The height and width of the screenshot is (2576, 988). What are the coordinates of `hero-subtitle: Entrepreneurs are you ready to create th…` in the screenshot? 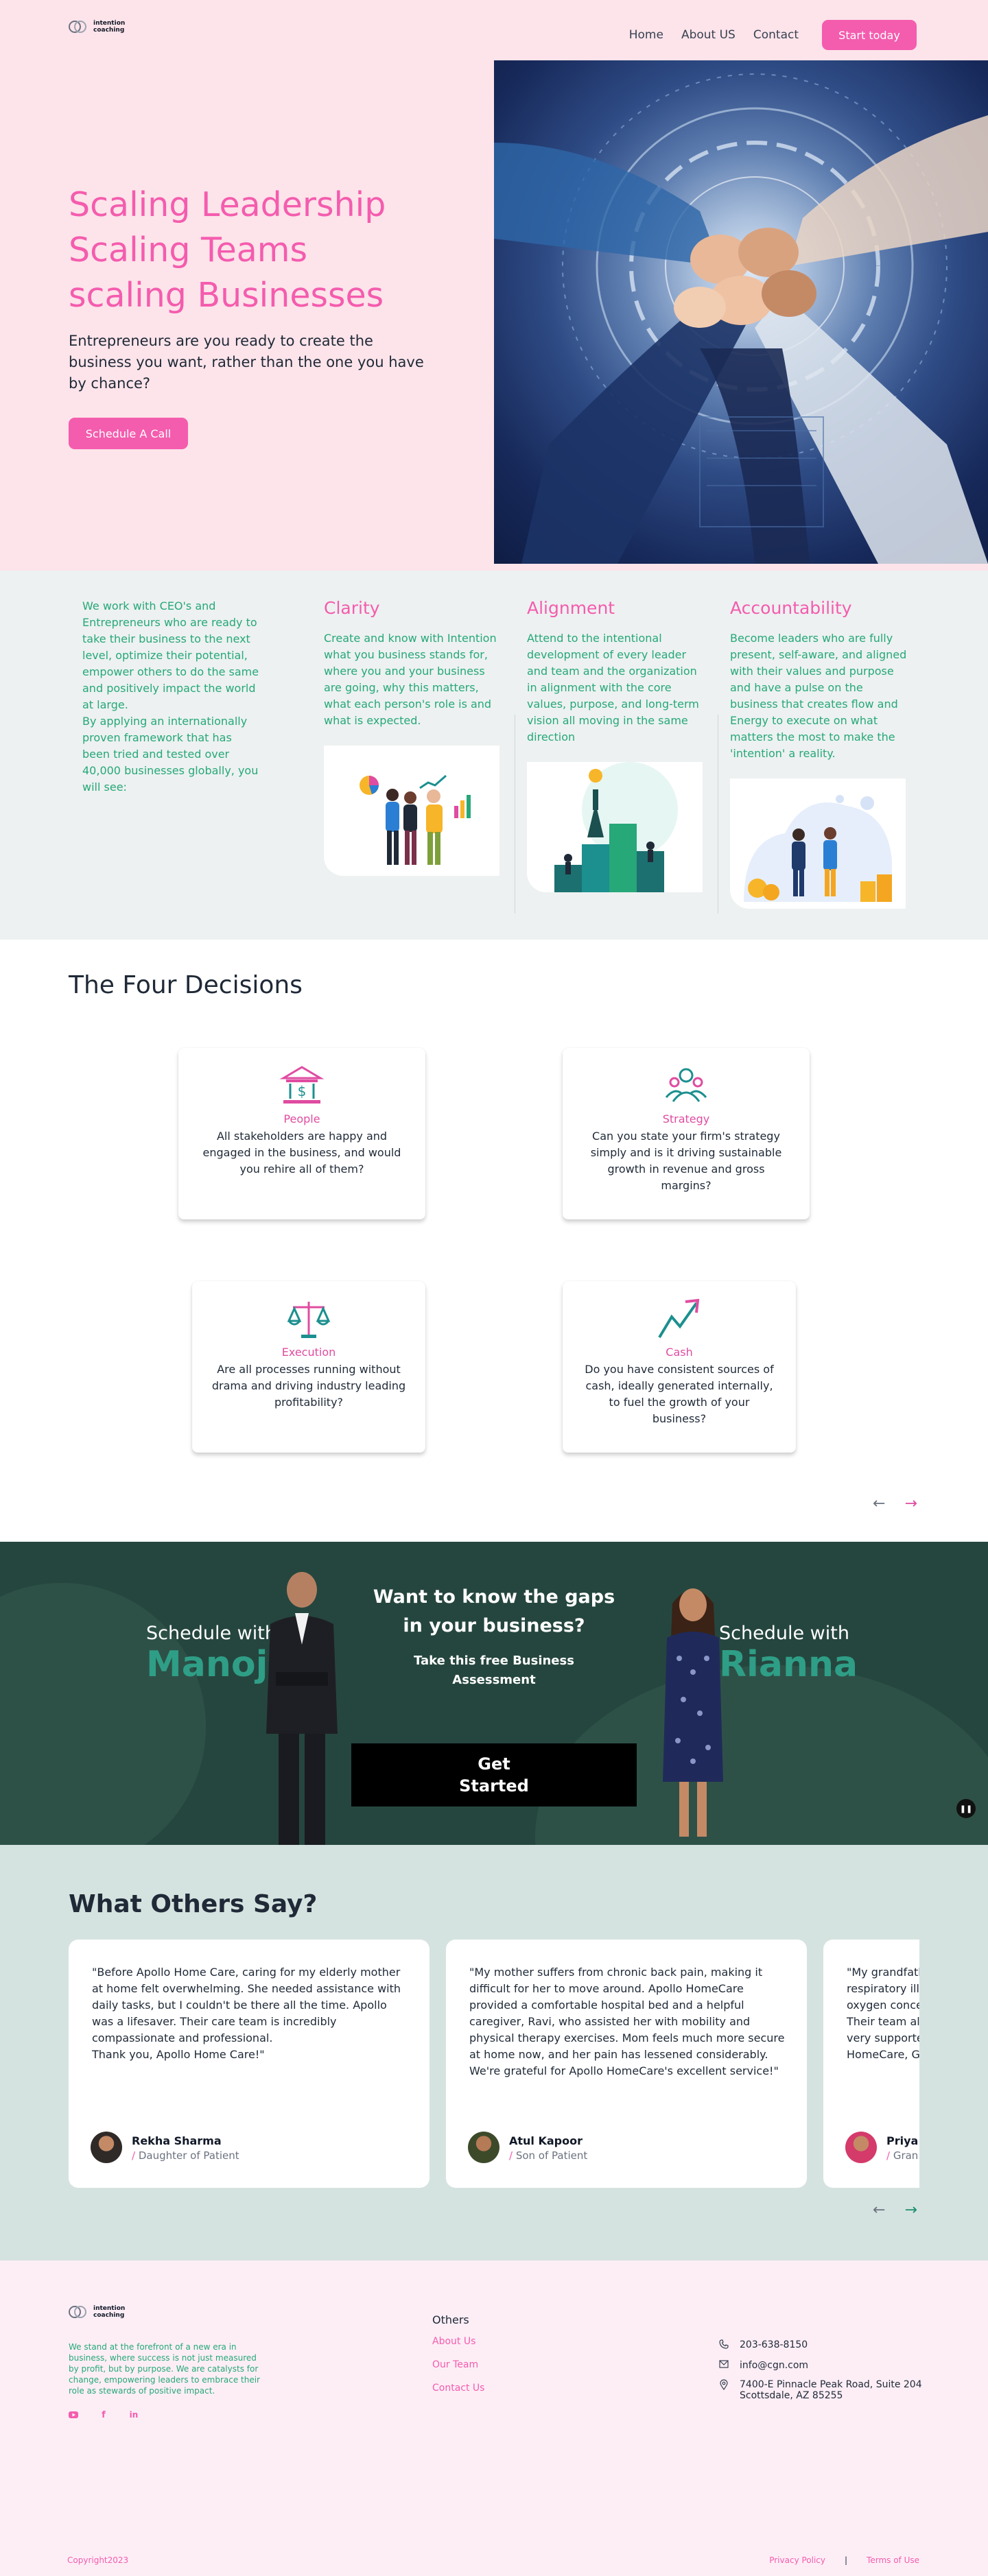 It's located at (246, 362).